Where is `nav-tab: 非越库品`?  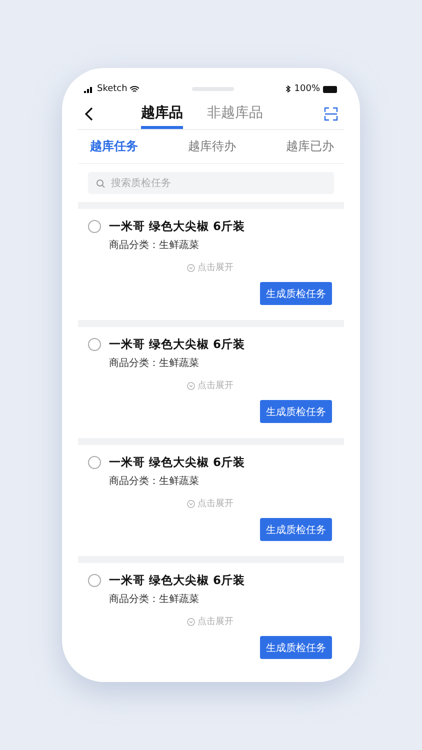
nav-tab: 非越库品 is located at coordinates (235, 113).